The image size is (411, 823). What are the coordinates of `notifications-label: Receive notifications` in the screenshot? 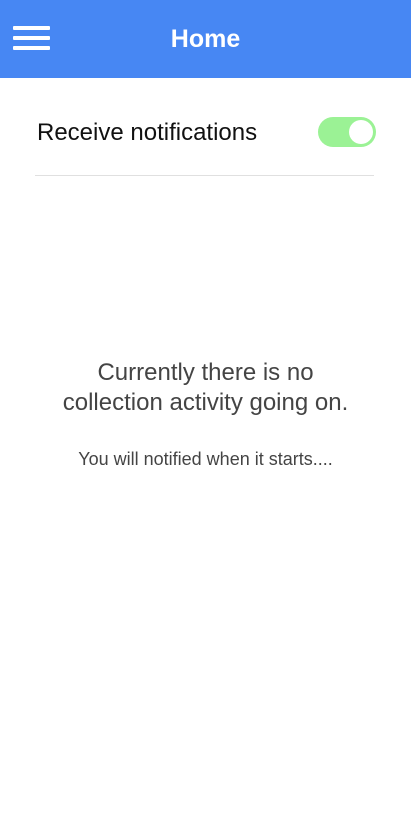 It's located at (147, 132).